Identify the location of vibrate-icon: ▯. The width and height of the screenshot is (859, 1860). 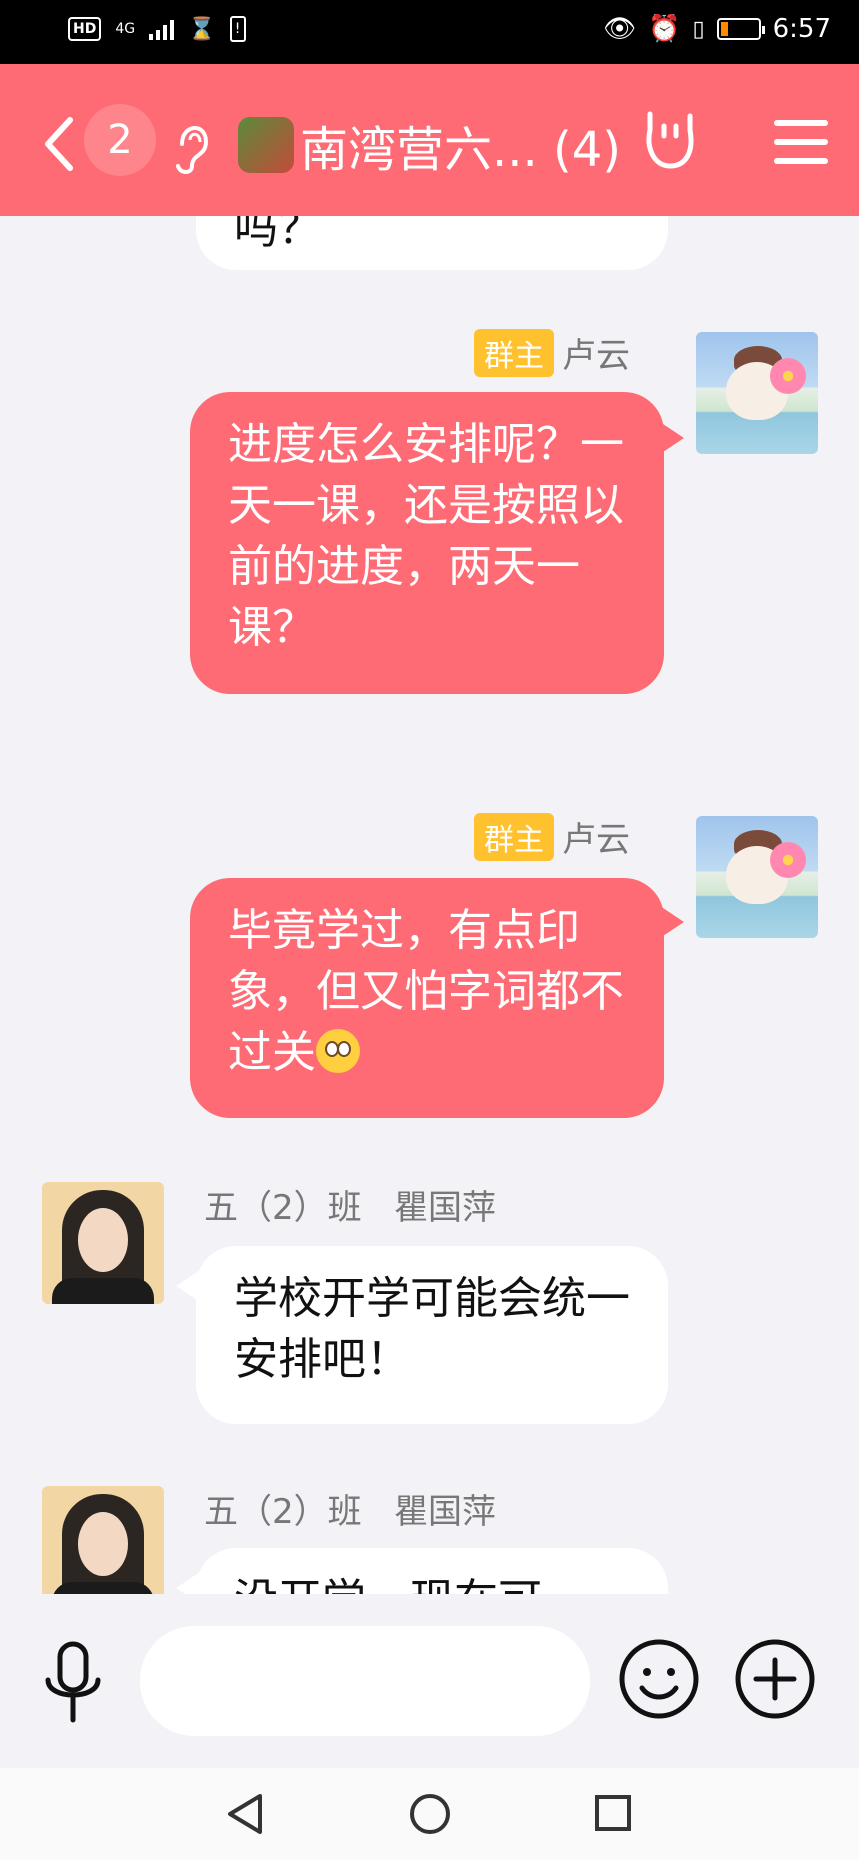
(698, 29).